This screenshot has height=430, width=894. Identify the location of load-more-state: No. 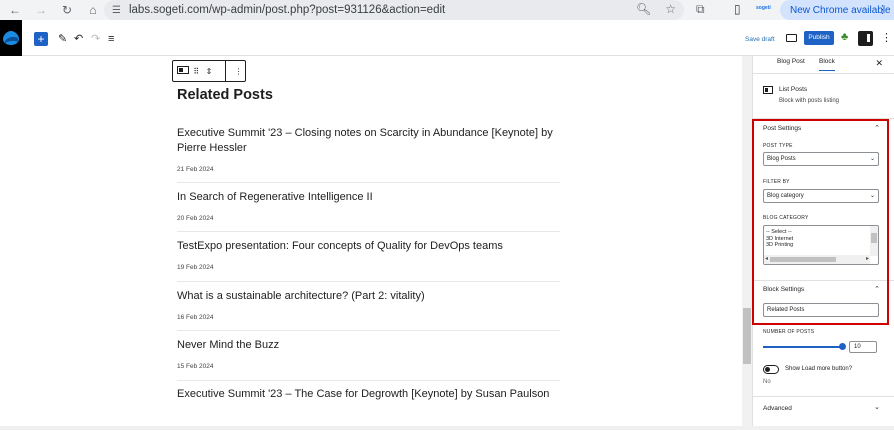
(767, 382).